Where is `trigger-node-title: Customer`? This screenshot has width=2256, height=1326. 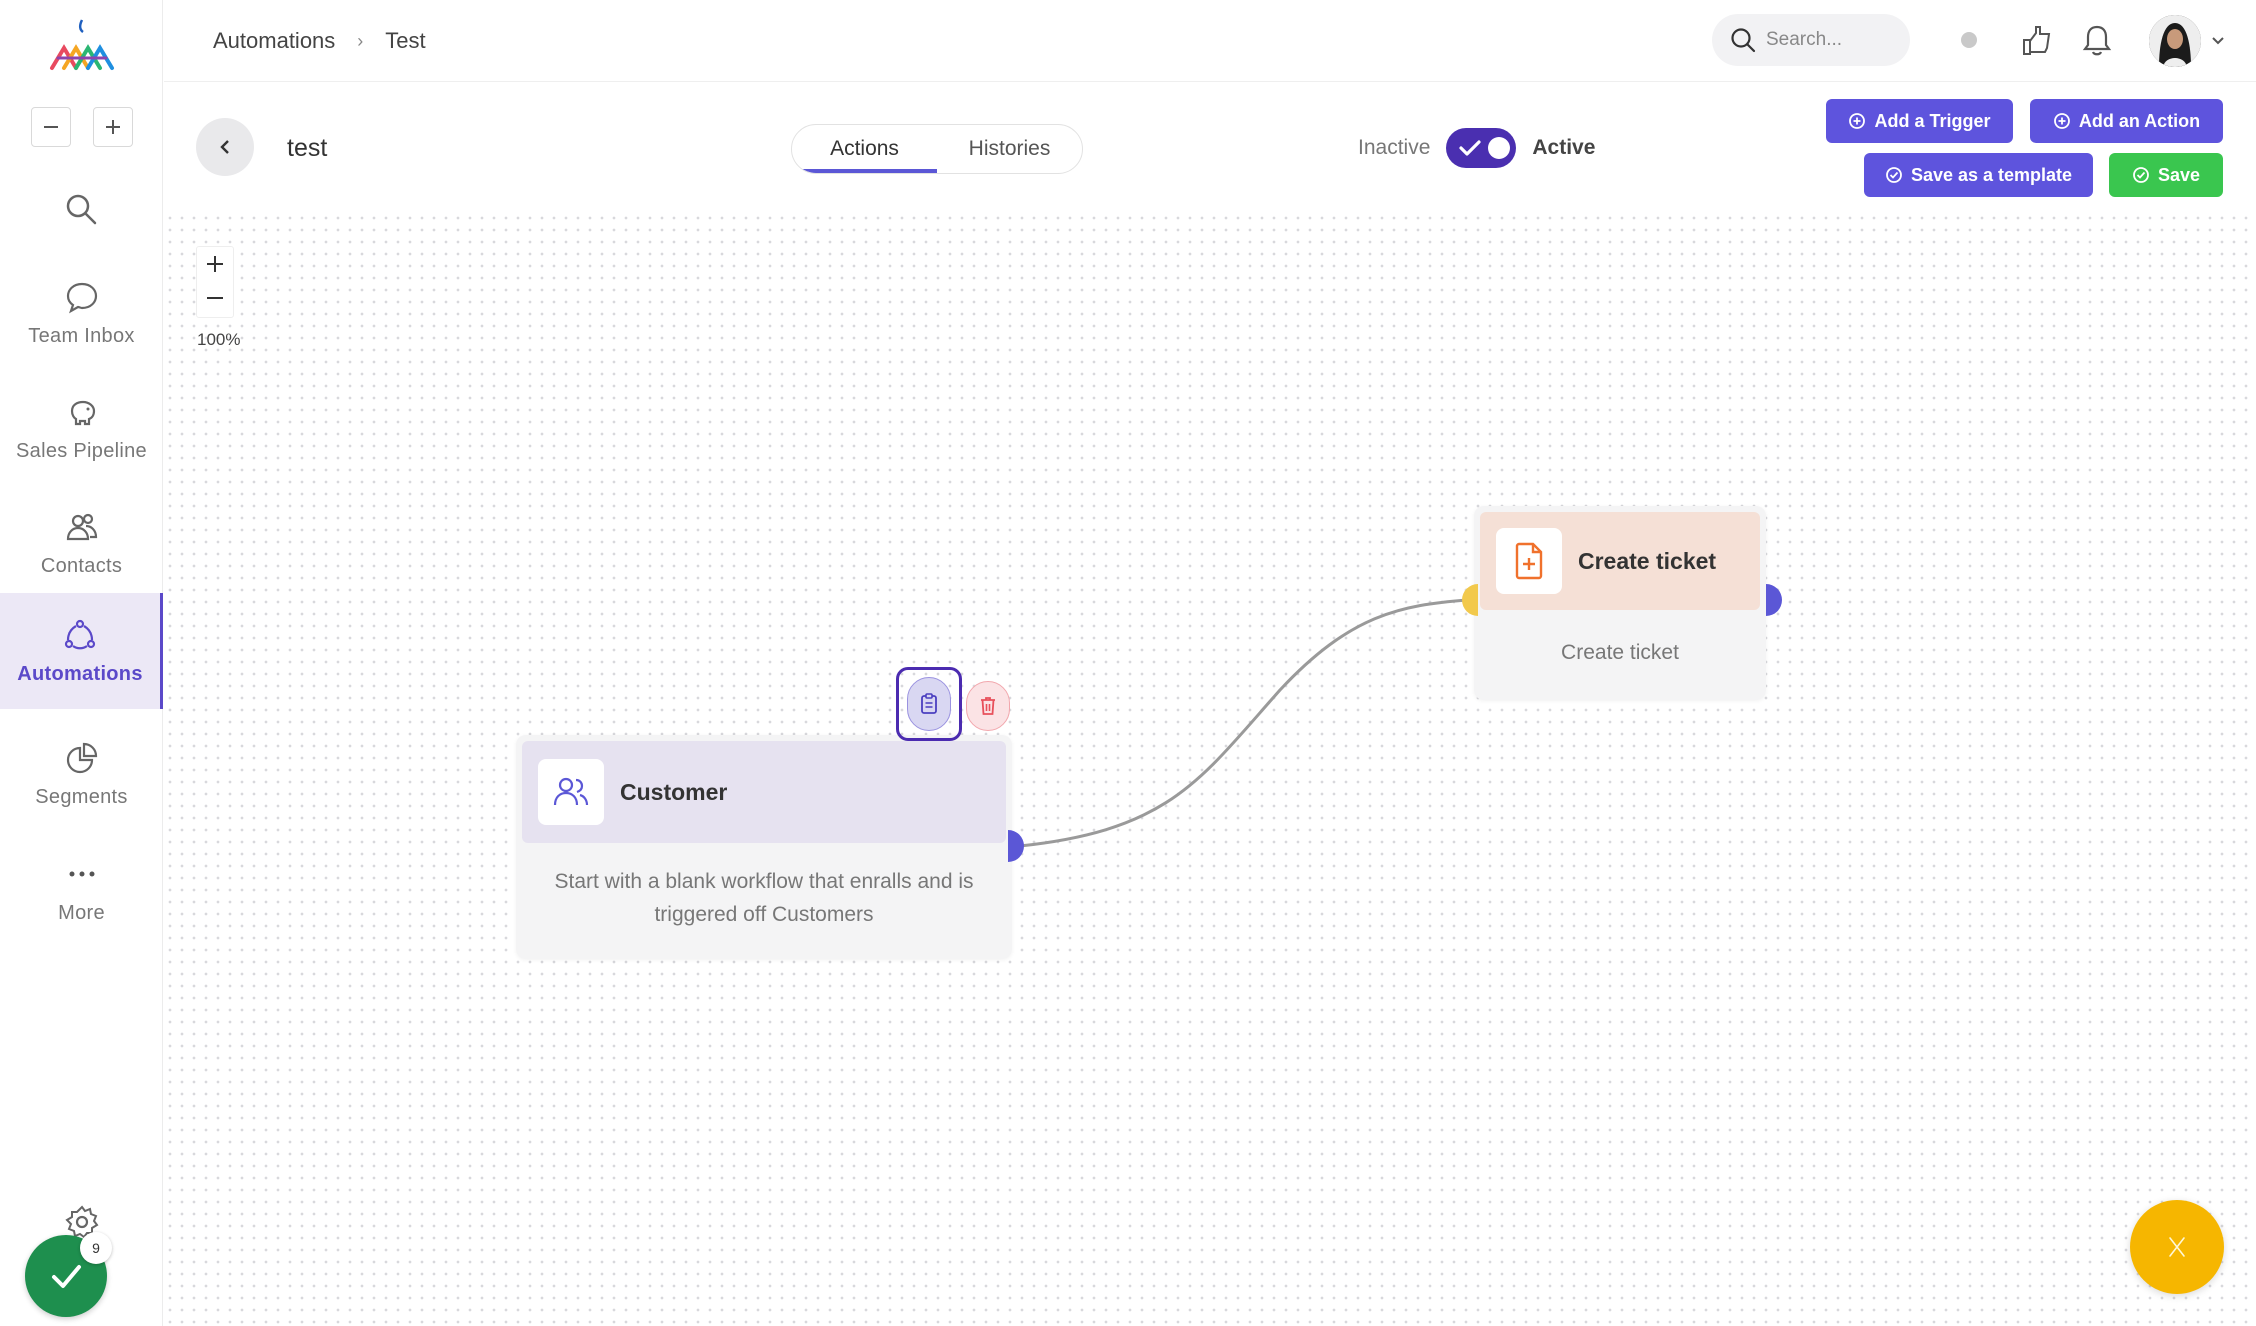 trigger-node-title: Customer is located at coordinates (674, 791).